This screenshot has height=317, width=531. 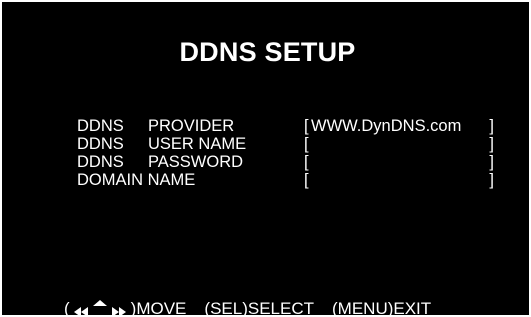 I want to click on help-open-paren: (, so click(x=67, y=308).